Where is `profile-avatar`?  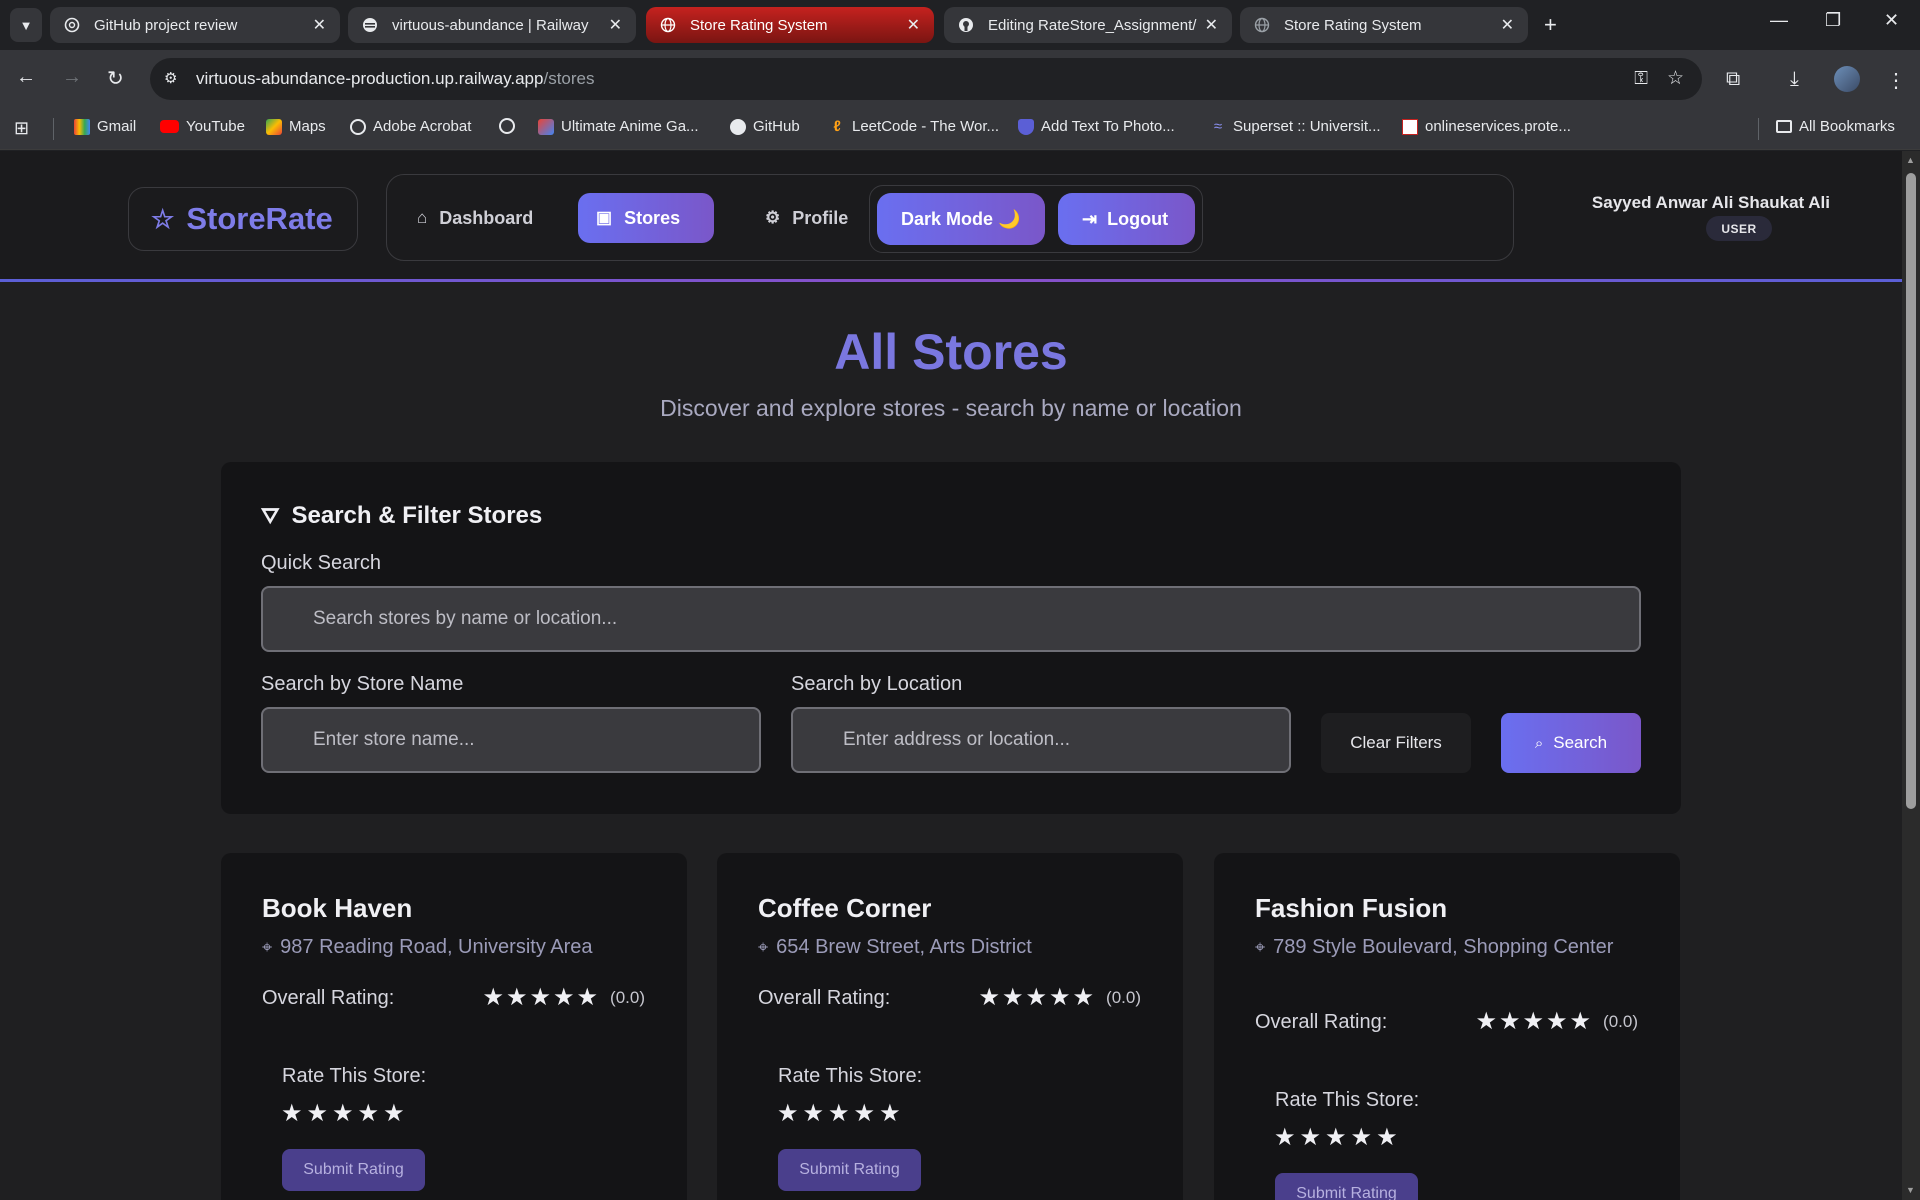 profile-avatar is located at coordinates (1847, 79).